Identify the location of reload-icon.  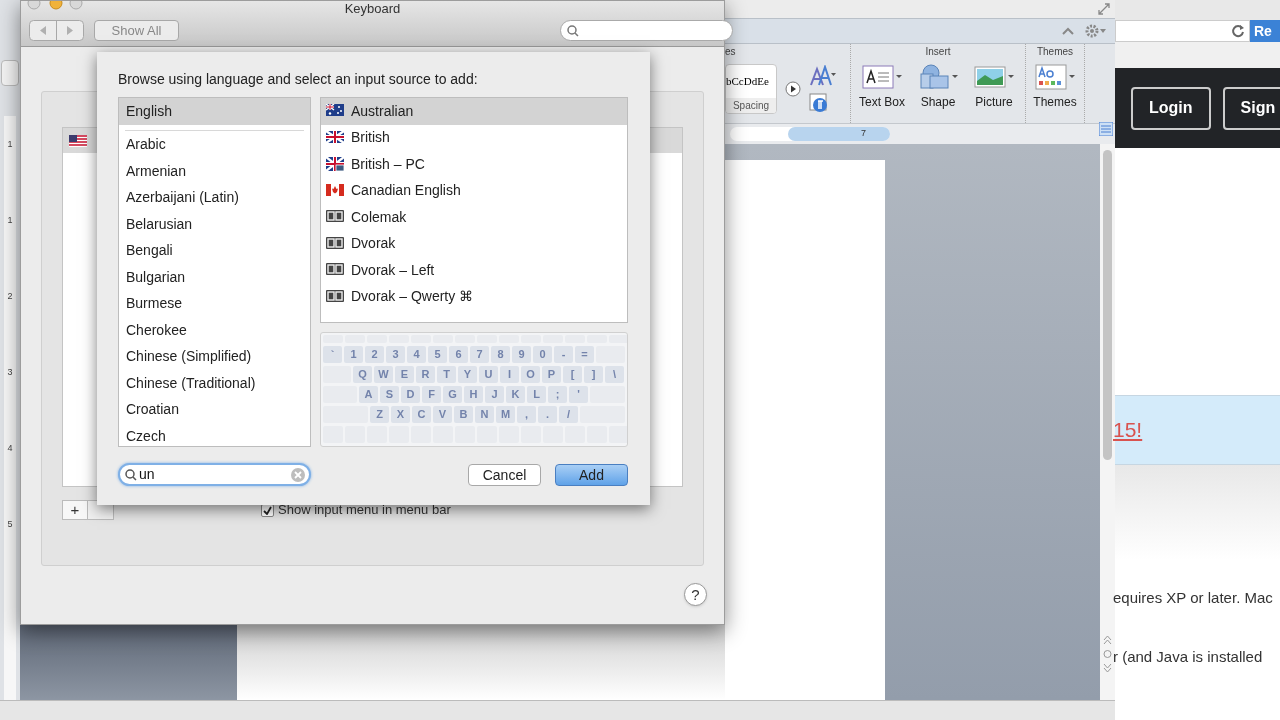
(1238, 31).